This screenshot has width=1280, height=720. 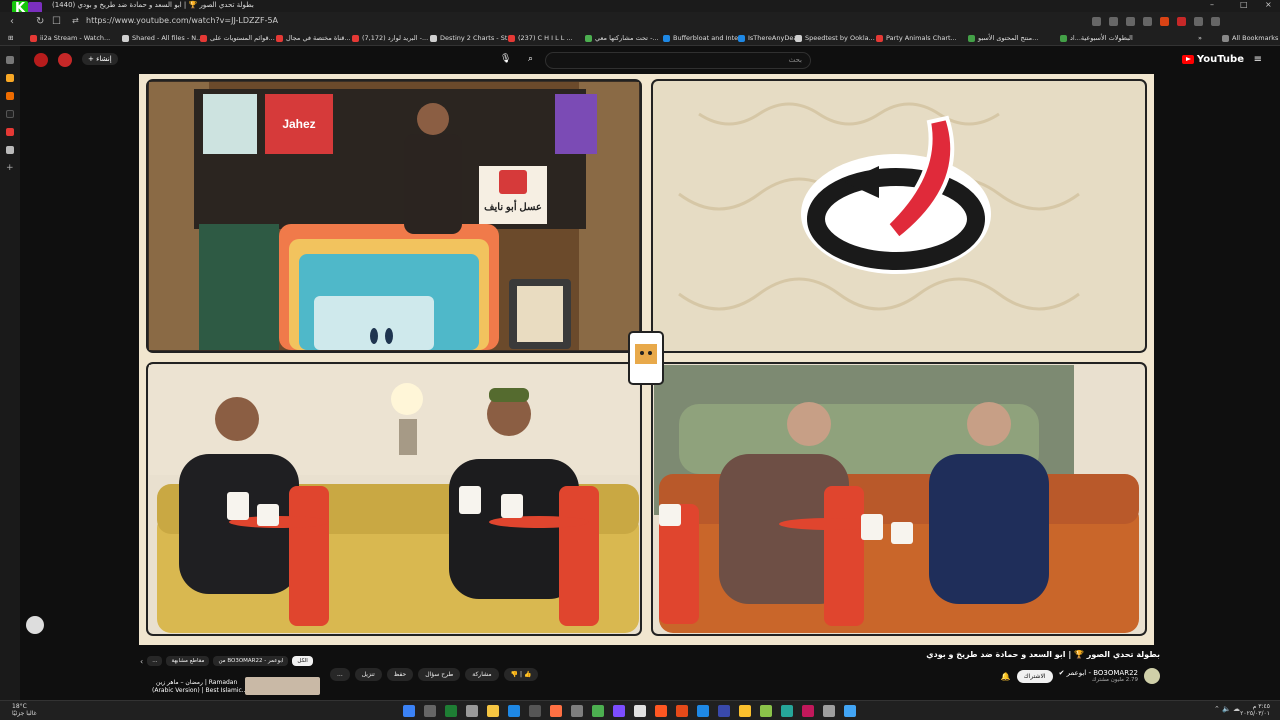 I want to click on maximize-button: □, so click(x=1244, y=4).